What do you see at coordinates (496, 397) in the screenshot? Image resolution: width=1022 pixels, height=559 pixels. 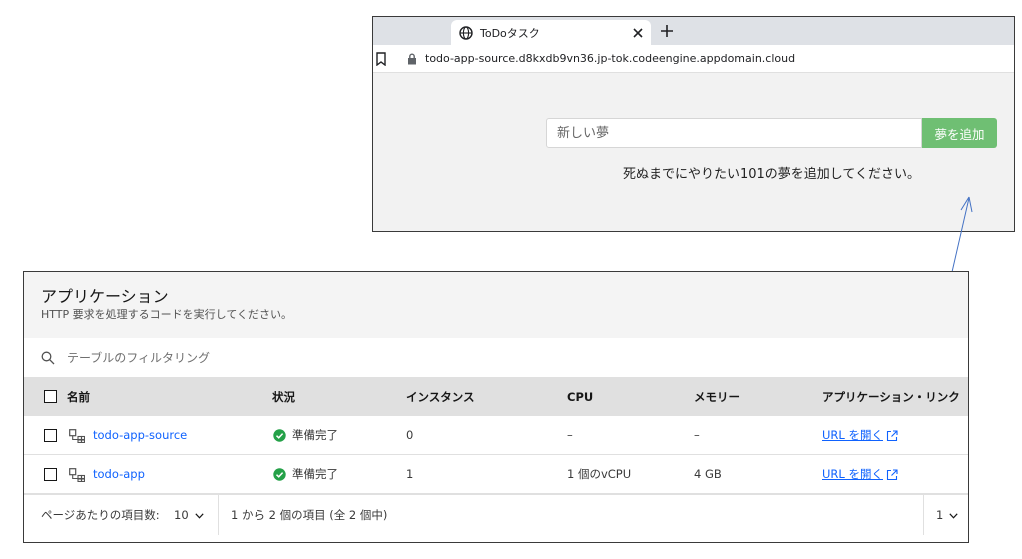 I see `table-header: 名前 状況 インスタンス CPU メモリー アプリケーション・リンク` at bounding box center [496, 397].